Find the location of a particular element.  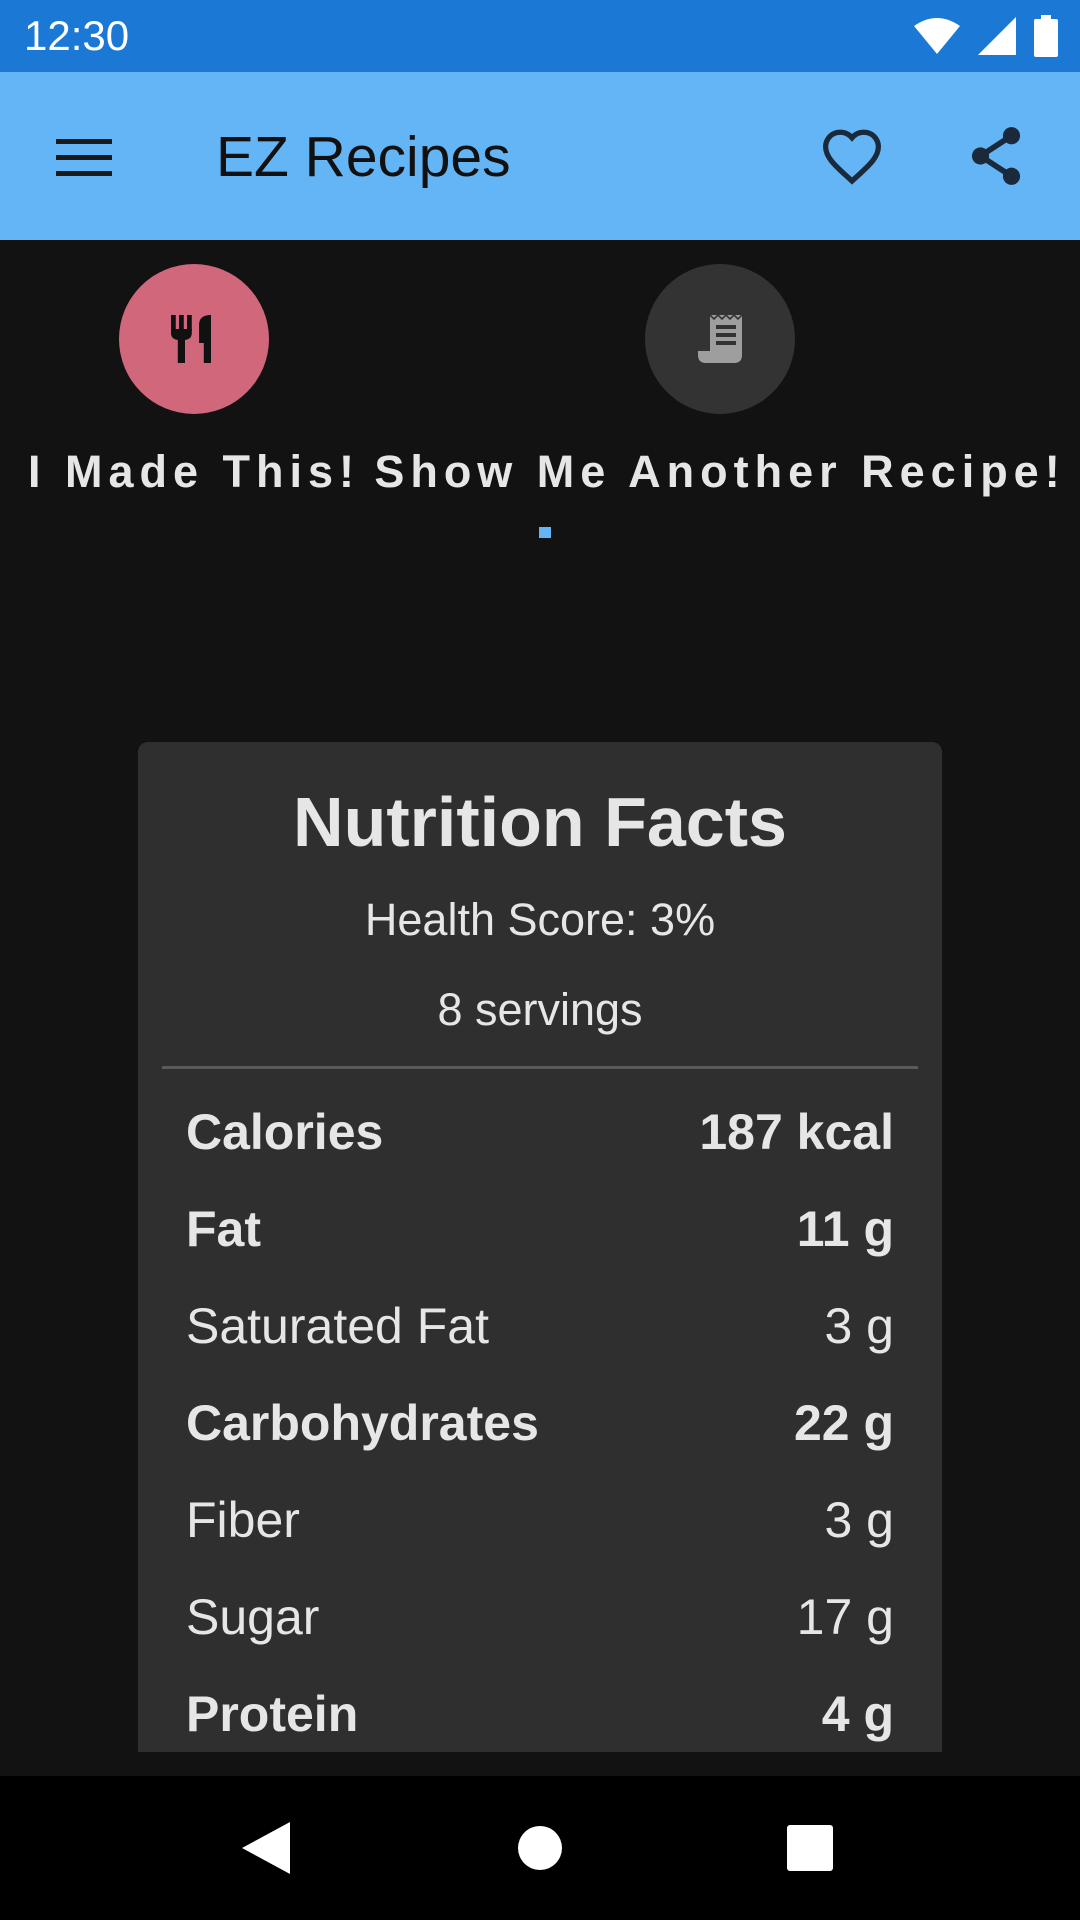

nutrient-name: Saturated Fat is located at coordinates (337, 1326).